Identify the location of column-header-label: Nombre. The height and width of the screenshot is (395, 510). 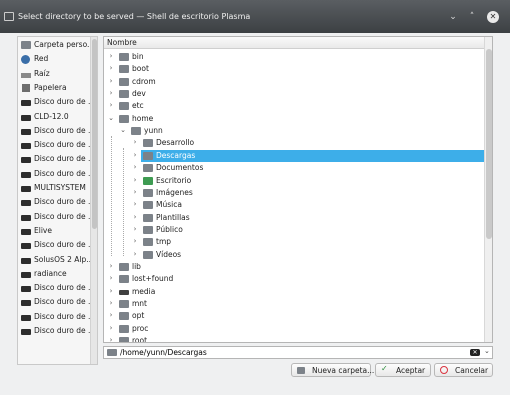
(122, 42).